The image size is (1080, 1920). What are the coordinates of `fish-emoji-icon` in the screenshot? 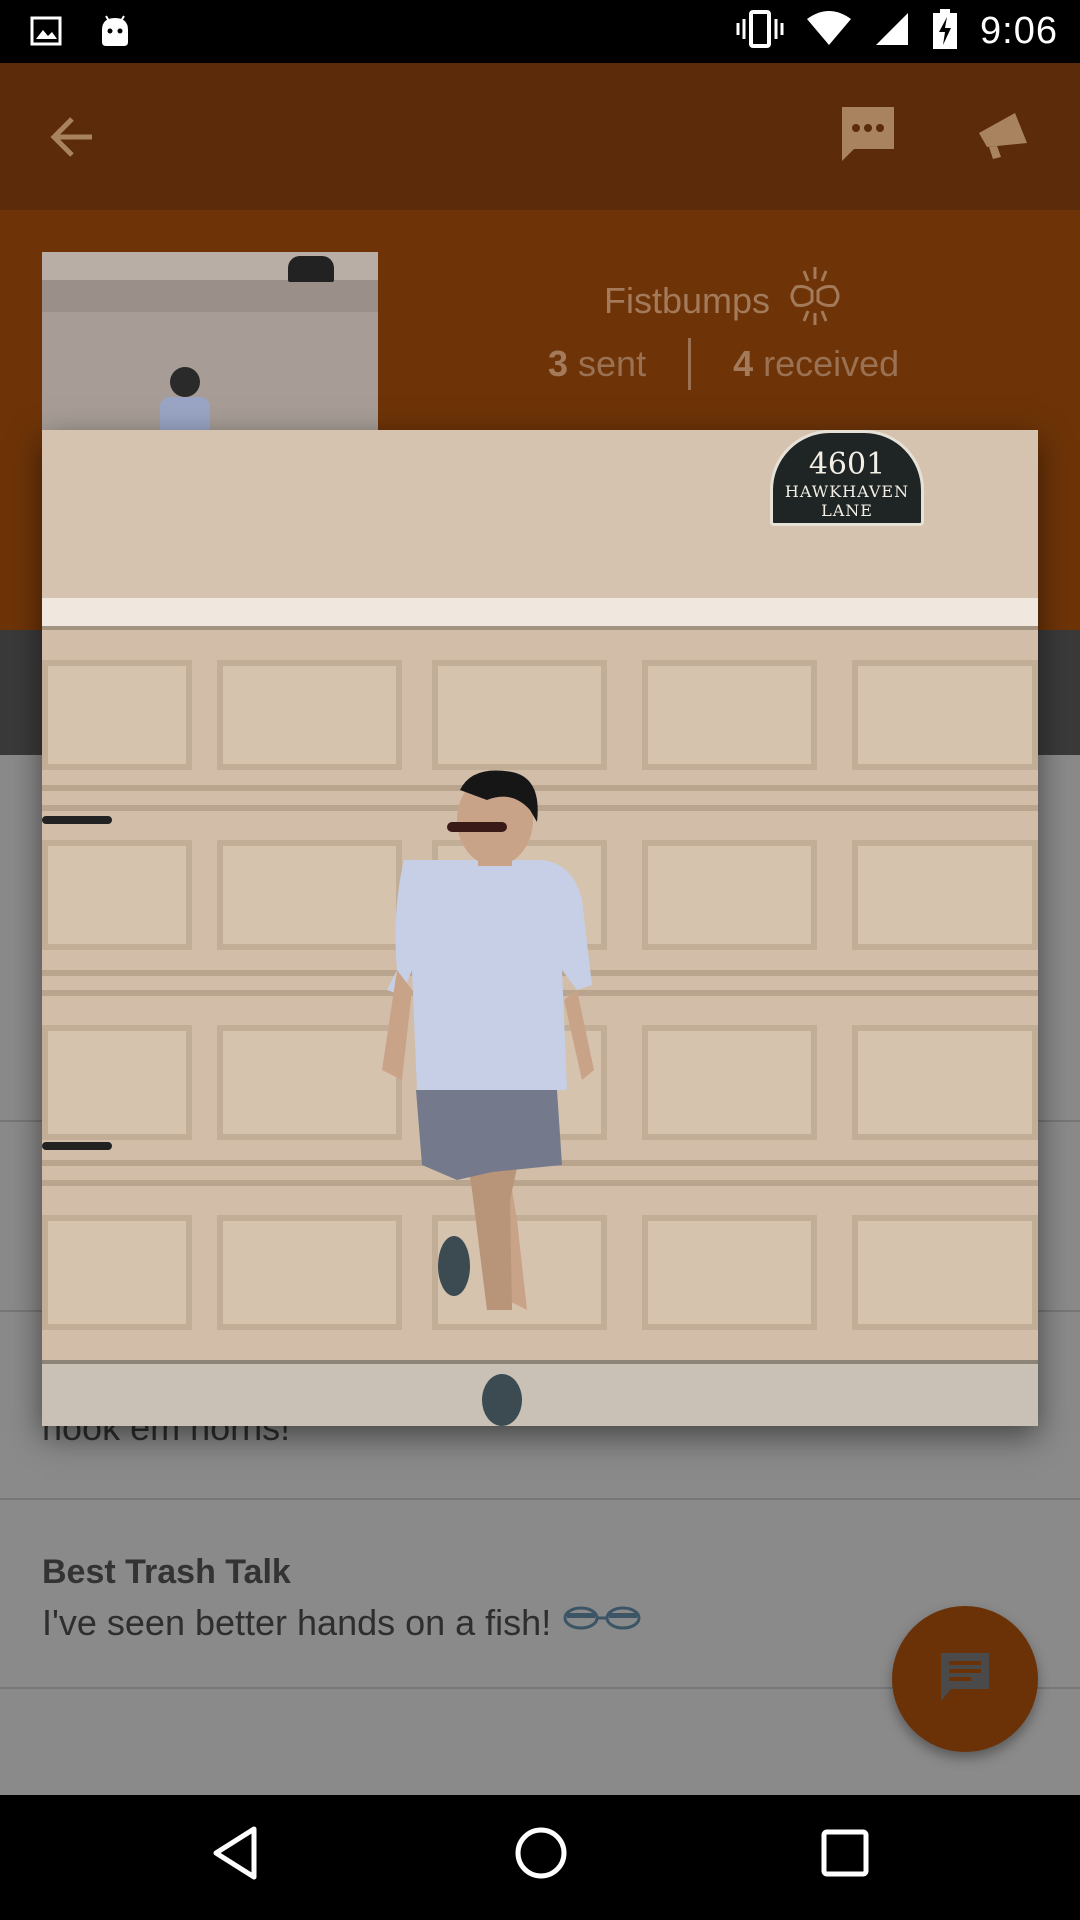 It's located at (606, 1622).